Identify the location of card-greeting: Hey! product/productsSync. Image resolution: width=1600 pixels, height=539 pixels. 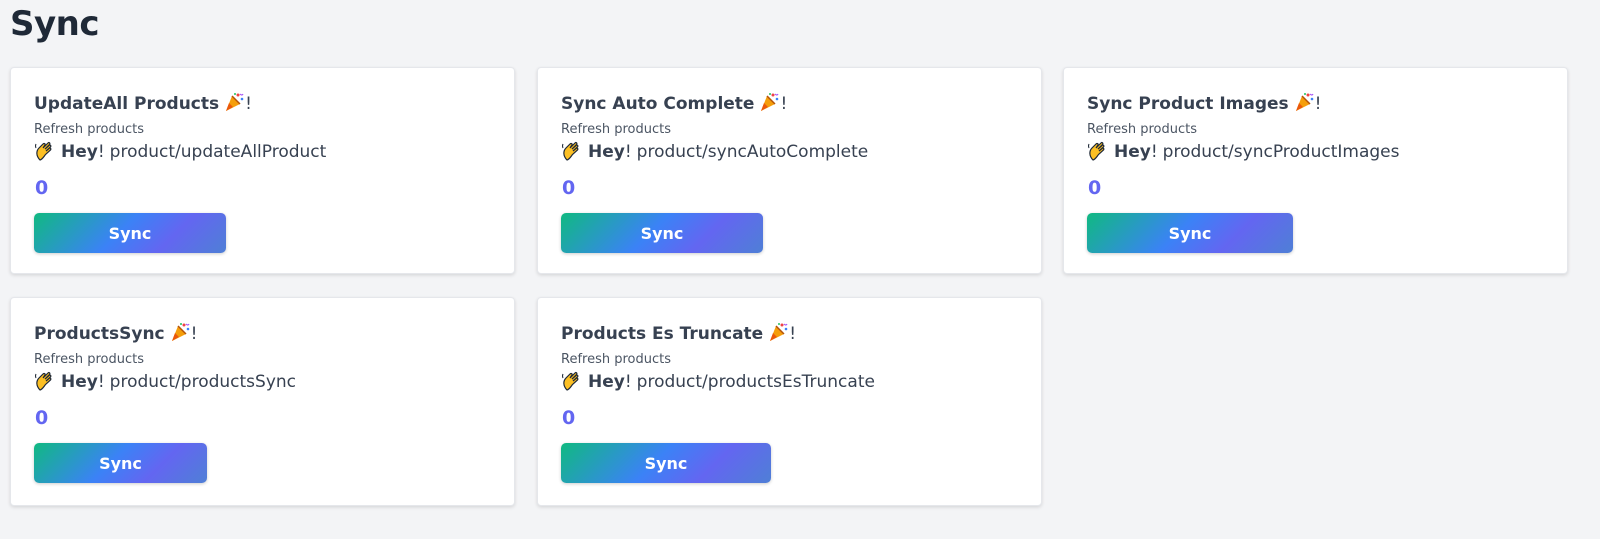
(165, 382).